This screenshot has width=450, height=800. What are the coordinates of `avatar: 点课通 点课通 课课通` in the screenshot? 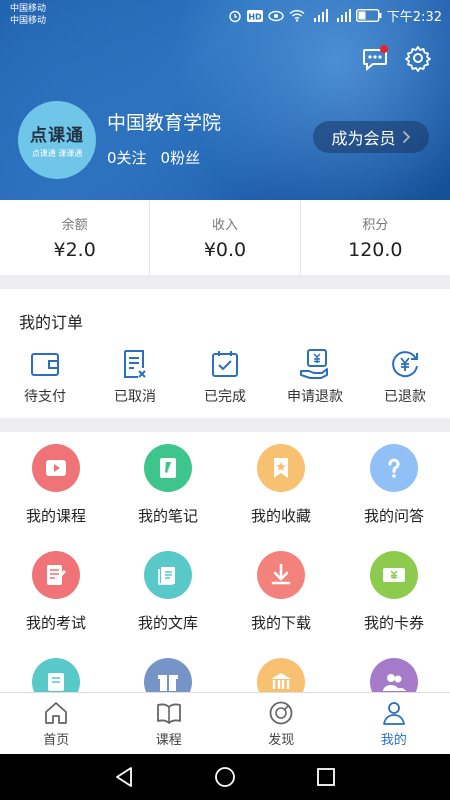 It's located at (57, 140).